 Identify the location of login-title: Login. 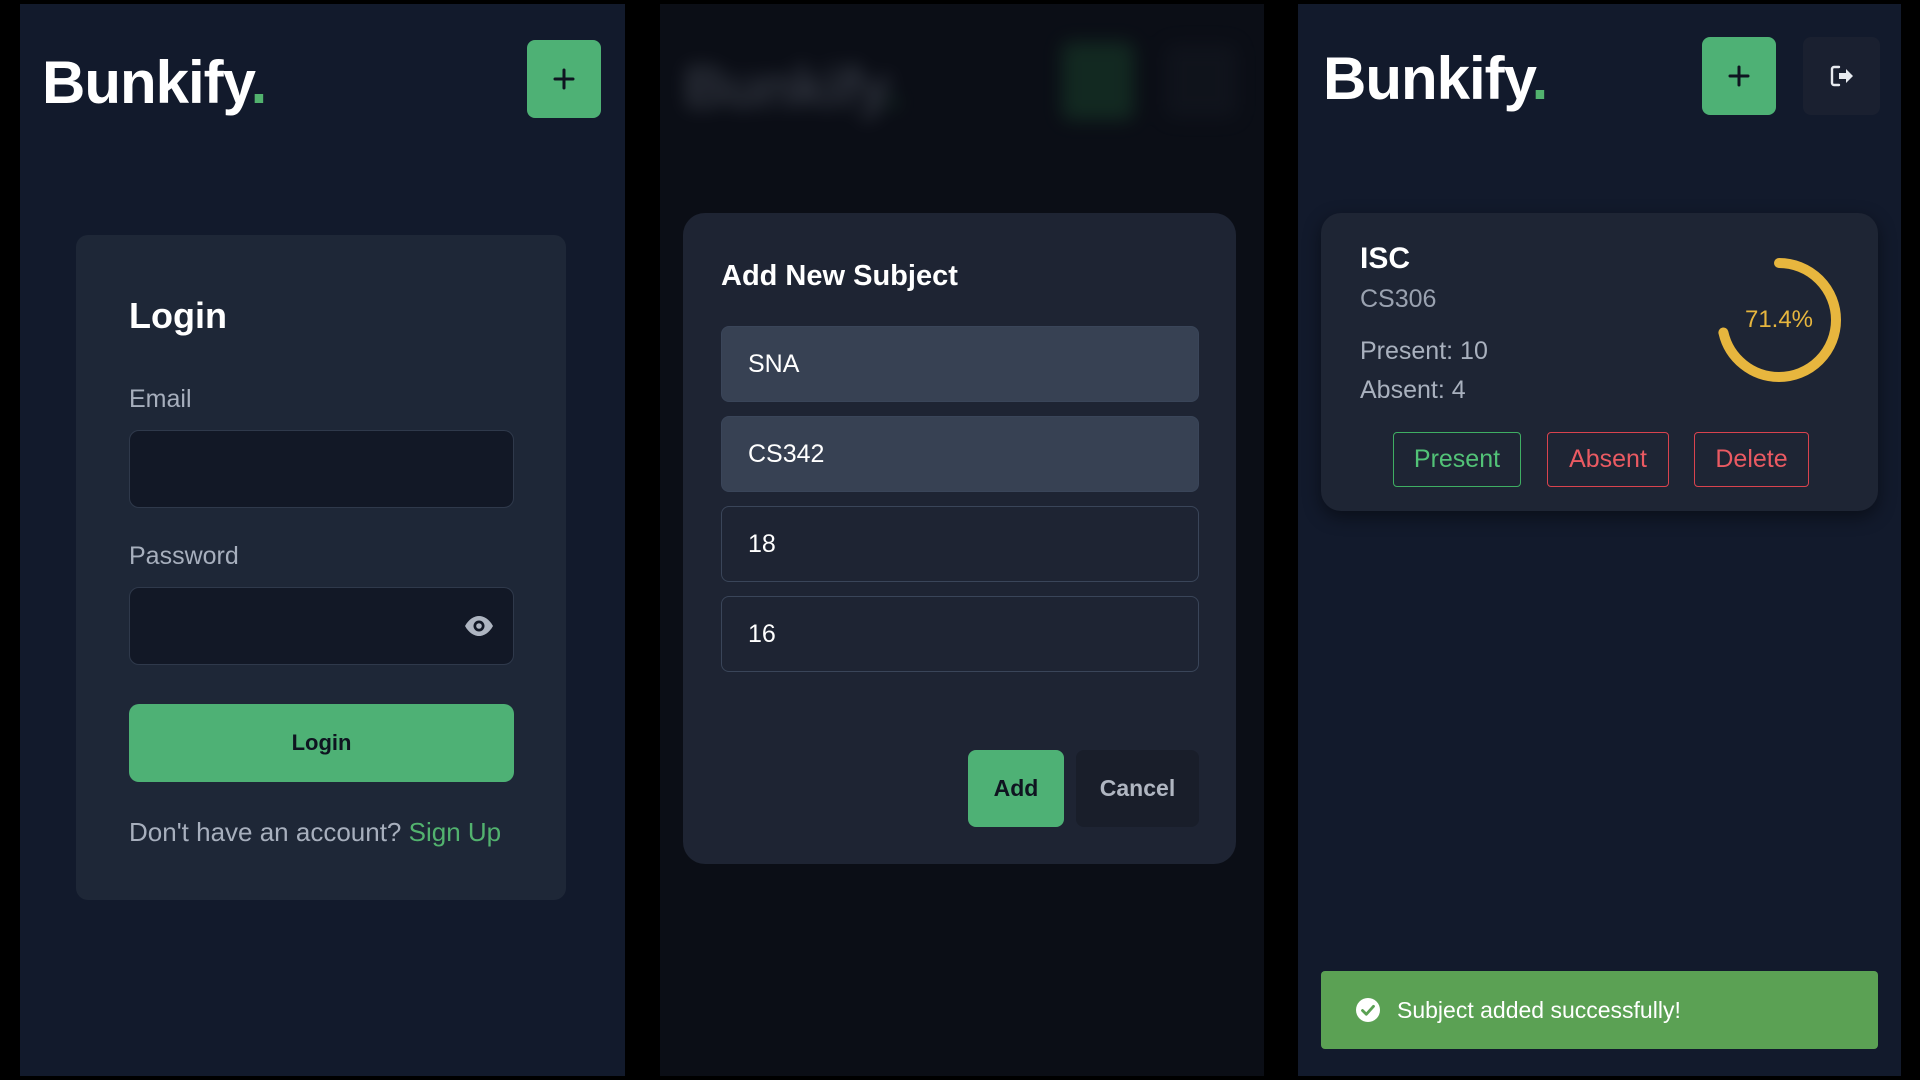
(178, 315).